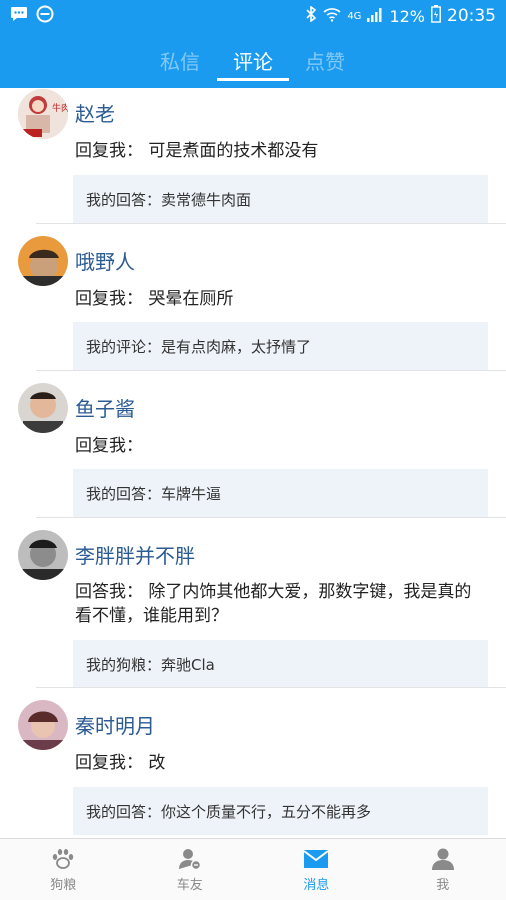  I want to click on tab-comments: 评论, so click(253, 60).